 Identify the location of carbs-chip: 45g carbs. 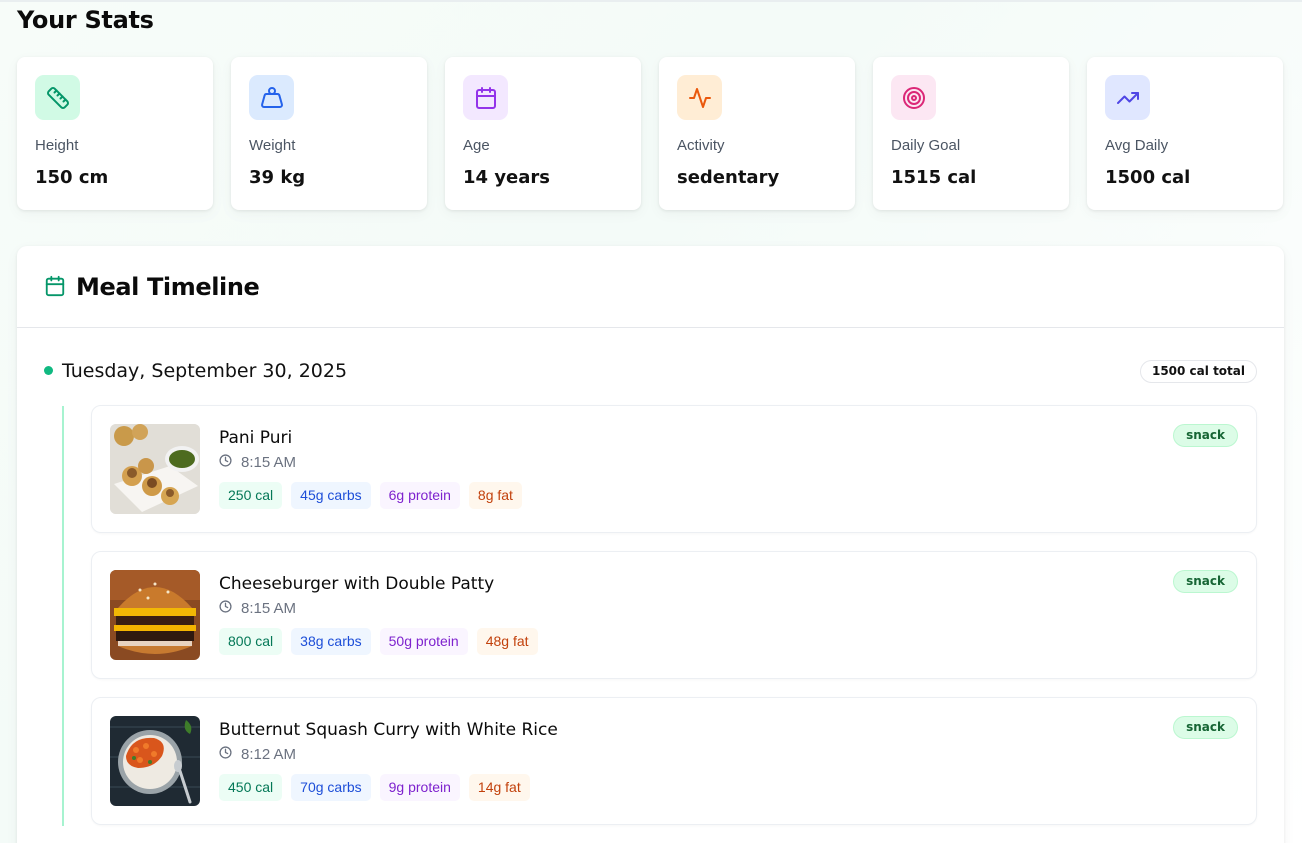
(331, 495).